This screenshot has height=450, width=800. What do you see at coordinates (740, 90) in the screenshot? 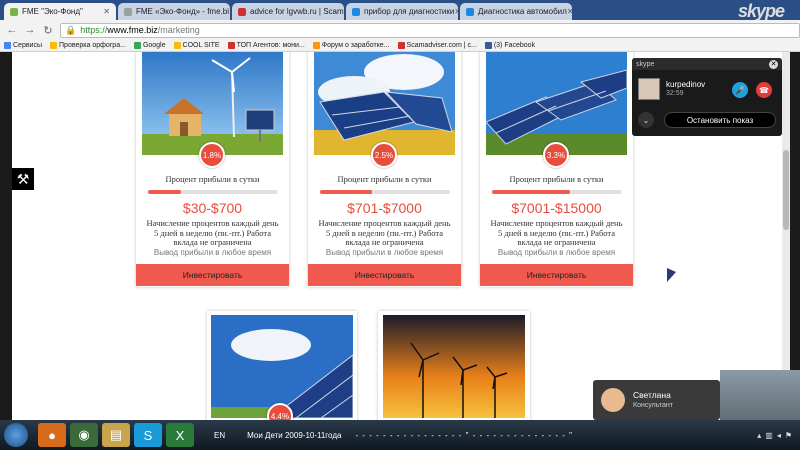
I see `microphone-icon: 🎤` at bounding box center [740, 90].